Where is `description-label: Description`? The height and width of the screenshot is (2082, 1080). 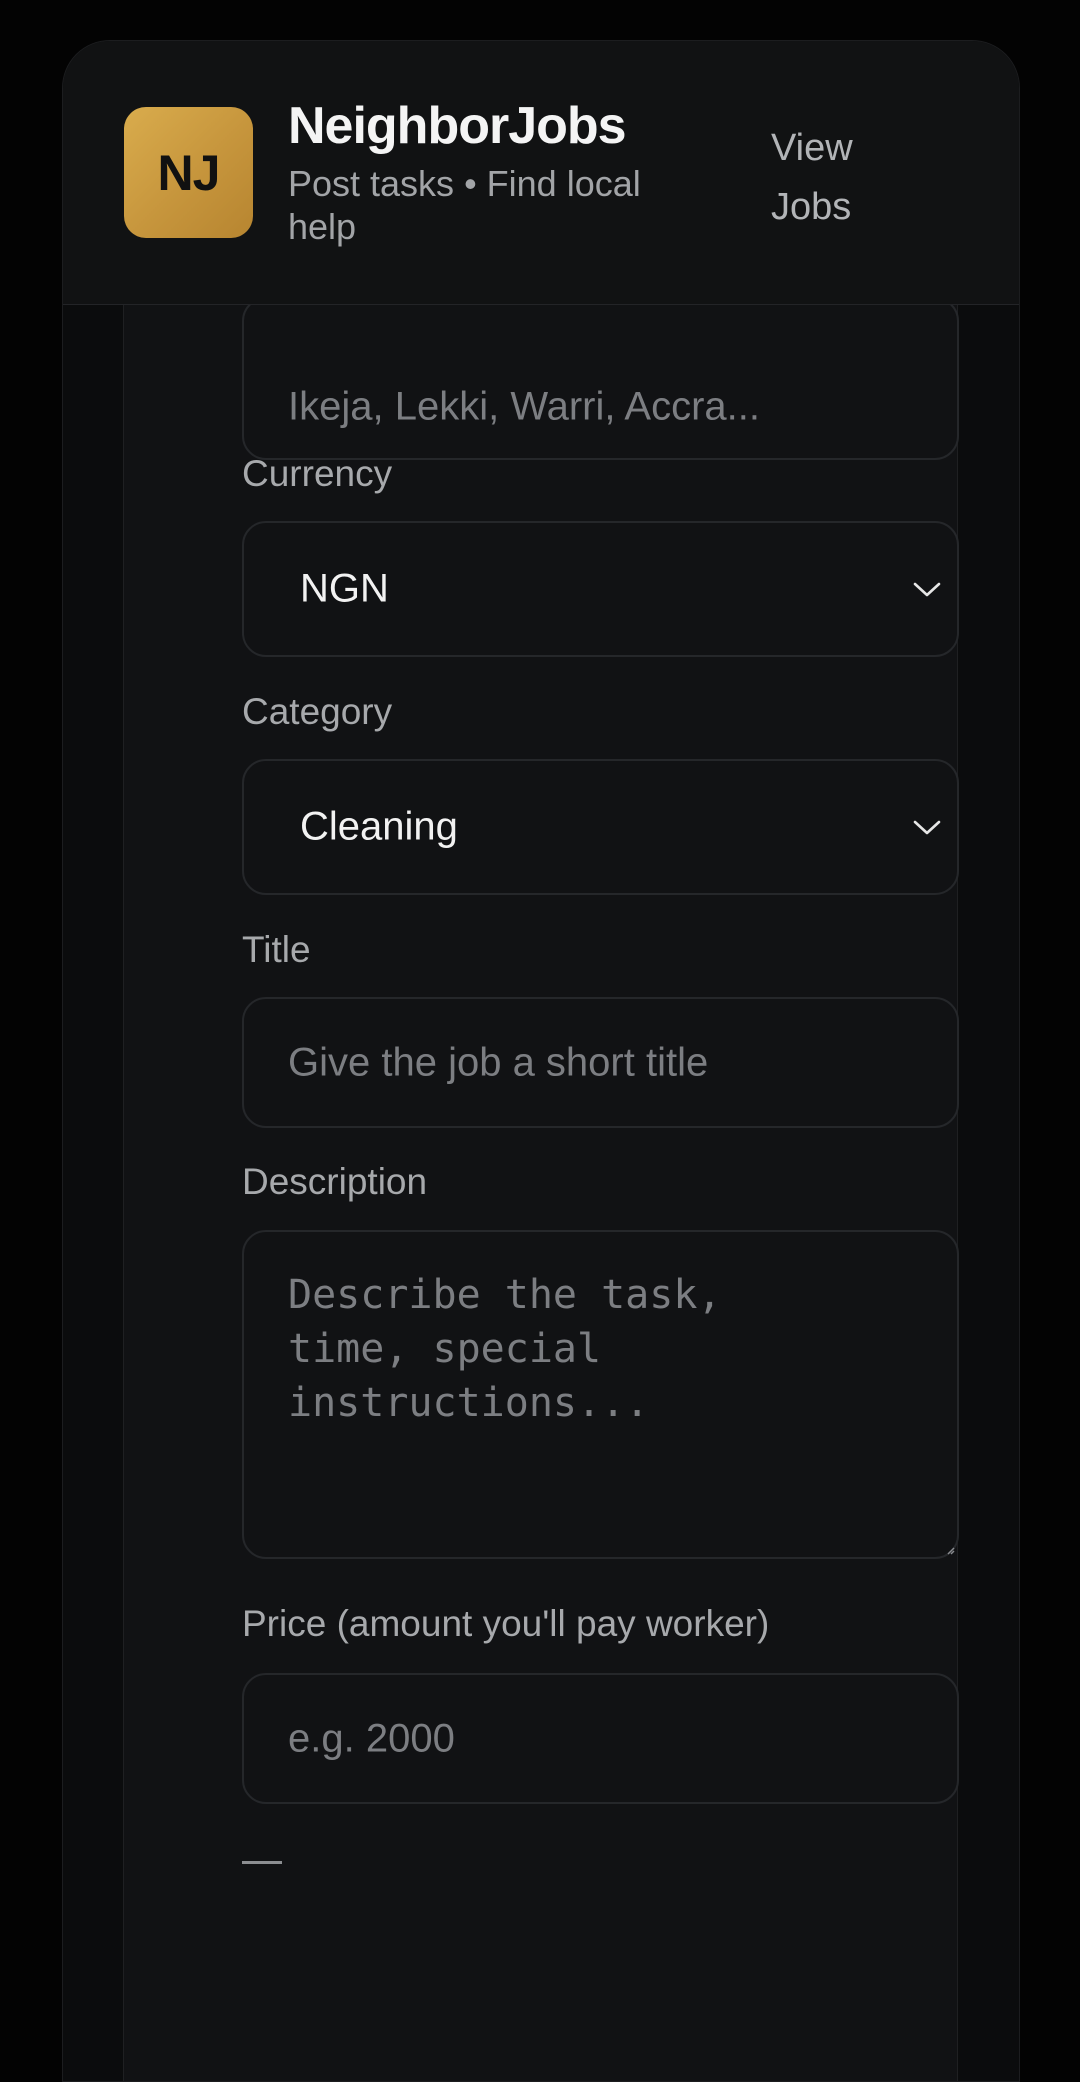
description-label: Description is located at coordinates (335, 1181).